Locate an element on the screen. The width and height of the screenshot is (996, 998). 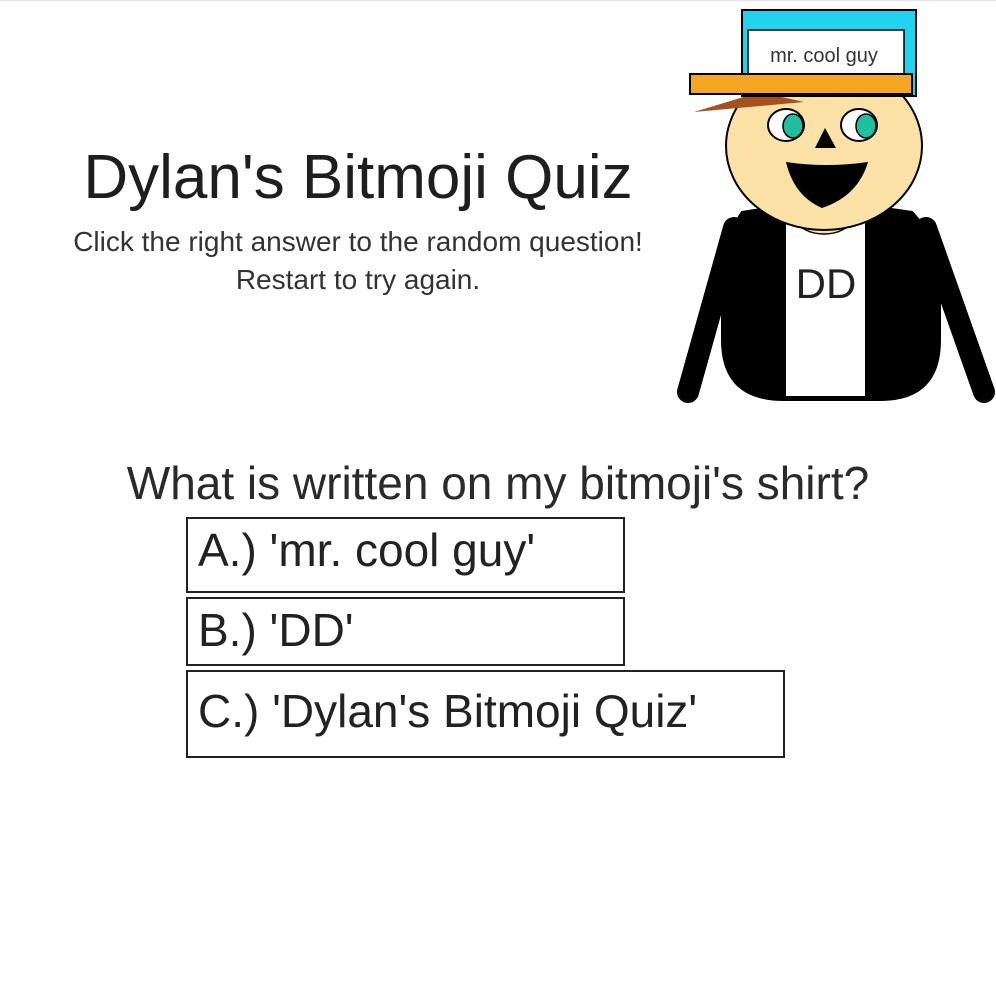
instructions-line-2: Restart to try again. is located at coordinates (358, 279).